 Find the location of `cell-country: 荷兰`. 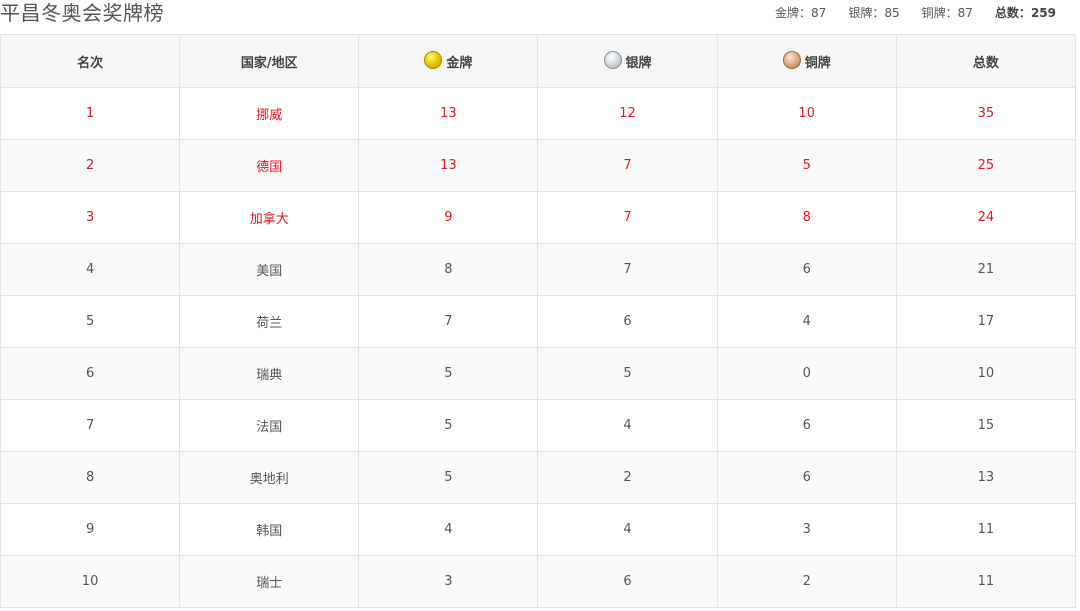

cell-country: 荷兰 is located at coordinates (269, 321).